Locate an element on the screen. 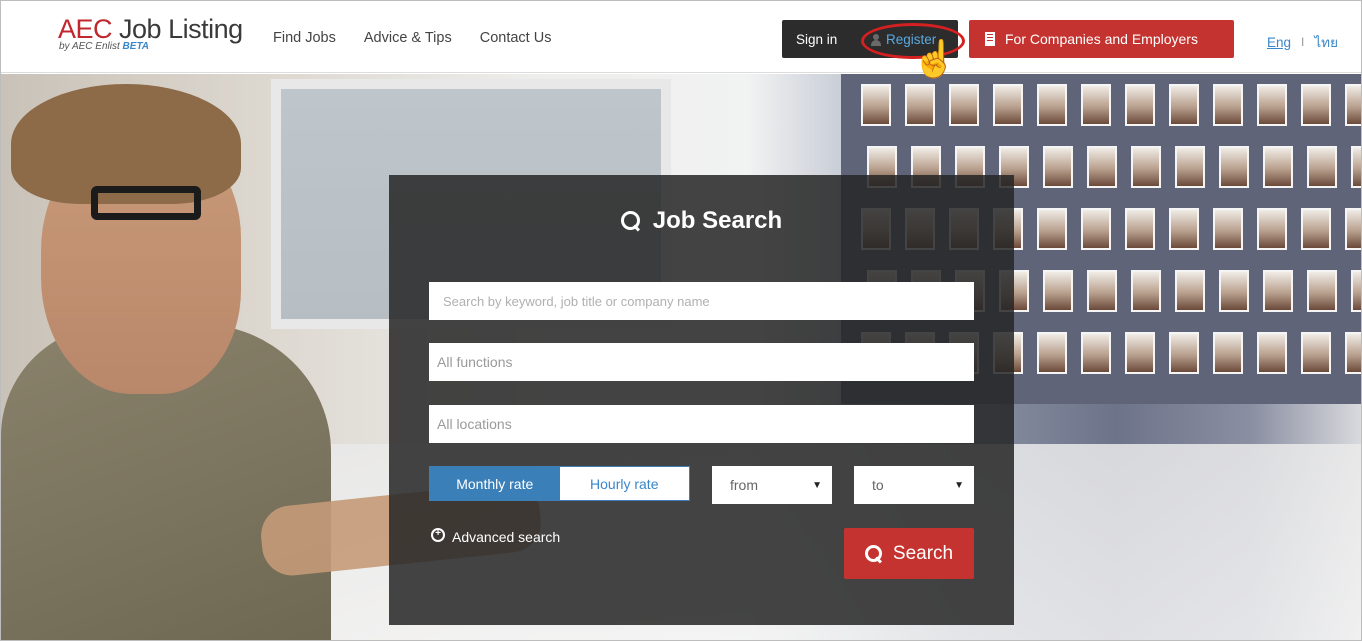 This screenshot has width=1362, height=641. search-button: Search is located at coordinates (909, 553).